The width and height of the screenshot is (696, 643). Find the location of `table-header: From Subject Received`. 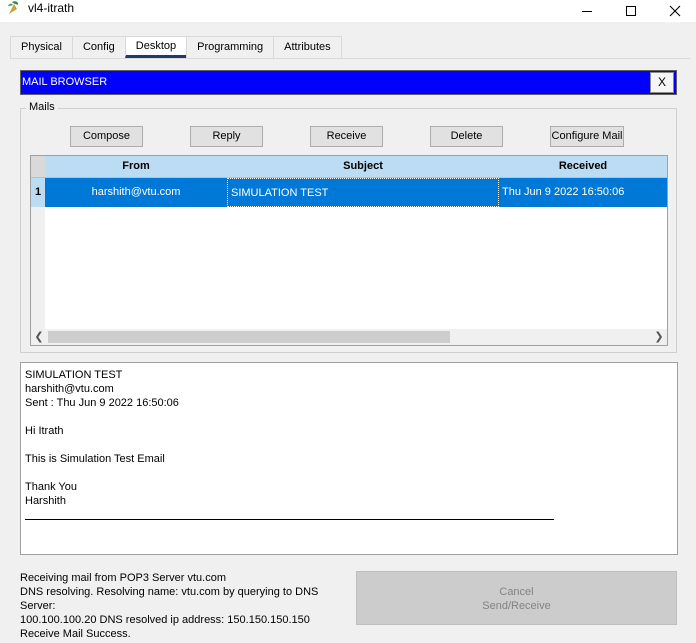

table-header: From Subject Received is located at coordinates (349, 167).